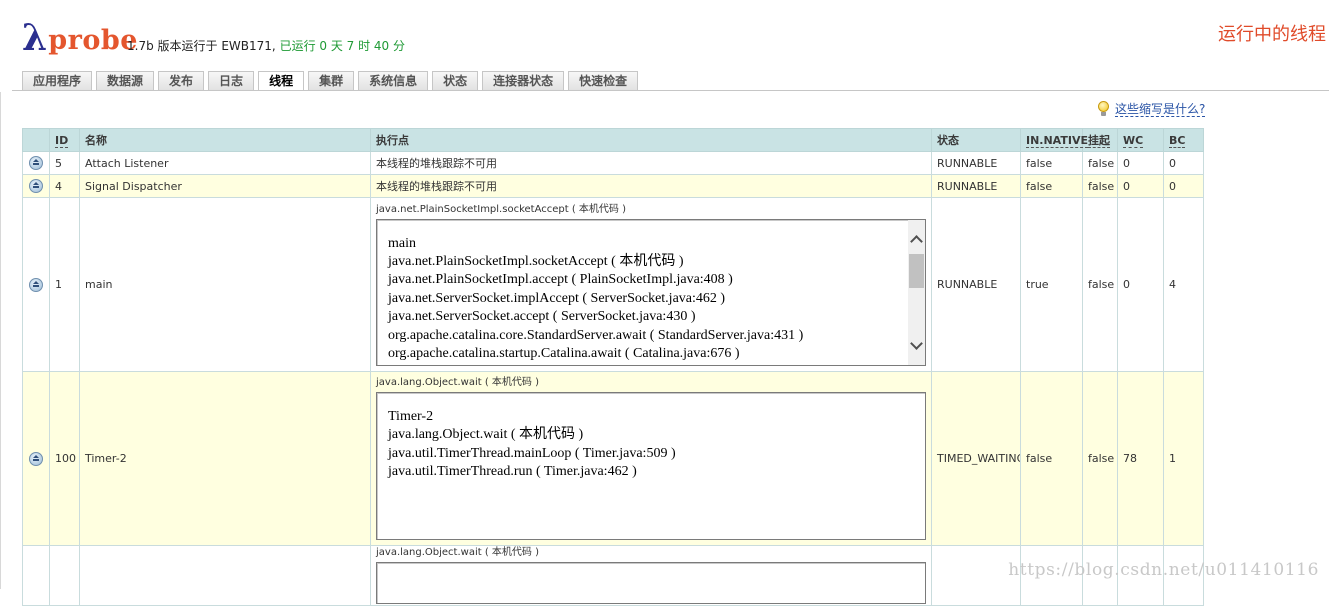  I want to click on header-name: 名称, so click(225, 140).